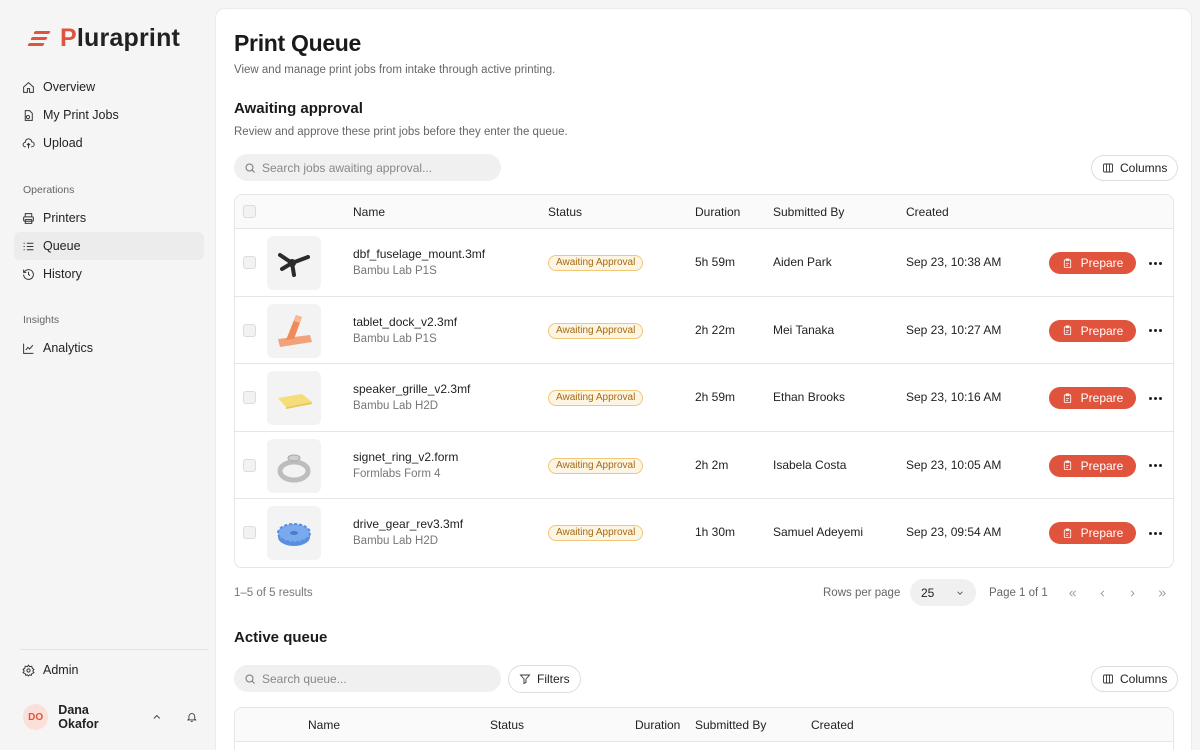 This screenshot has height=750, width=1200. Describe the element at coordinates (395, 271) in the screenshot. I see `job-printer: Bambu Lab P1S` at that location.